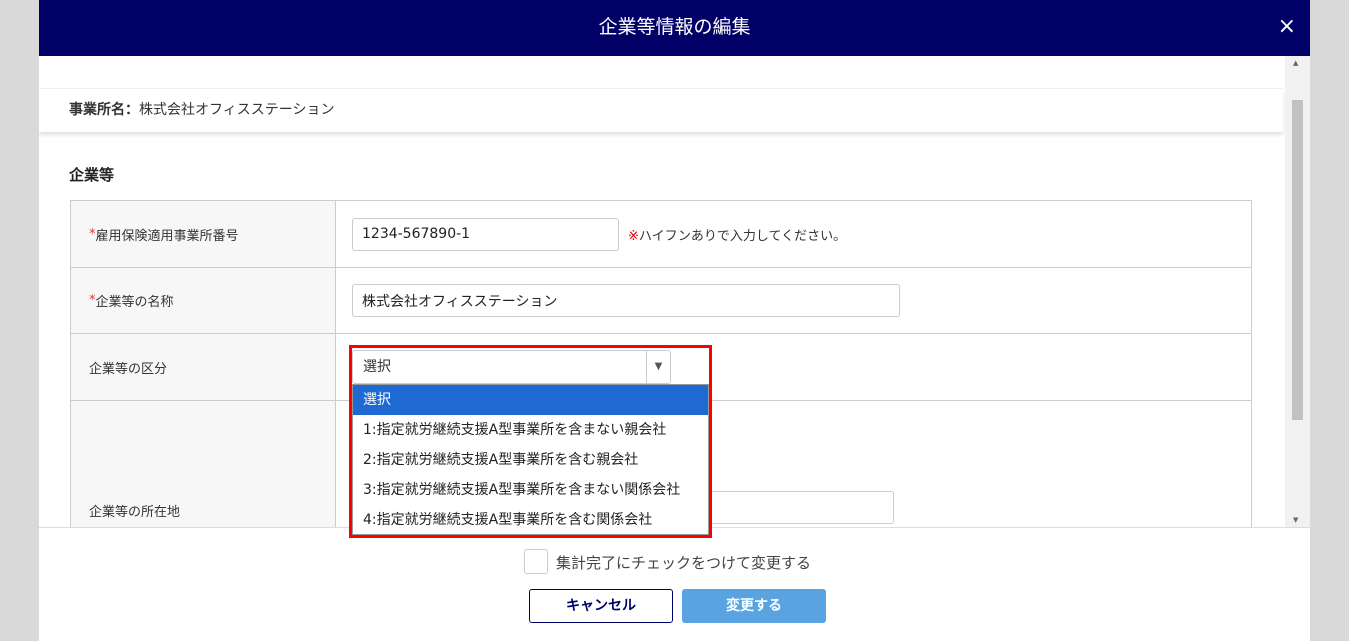 This screenshot has width=1349, height=641. I want to click on dropdown-option: 1:指定就労継続支援A型事業所を含まない親会社, so click(530, 430).